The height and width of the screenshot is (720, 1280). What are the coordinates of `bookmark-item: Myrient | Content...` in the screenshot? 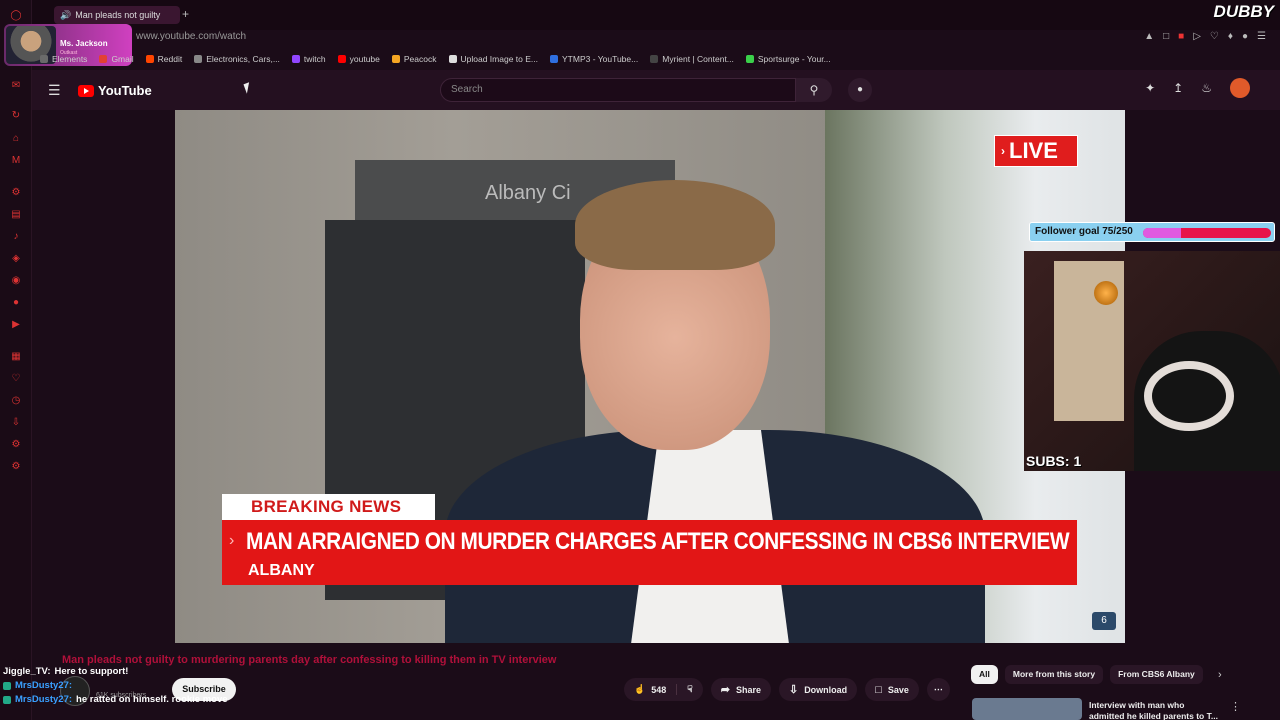 It's located at (692, 59).